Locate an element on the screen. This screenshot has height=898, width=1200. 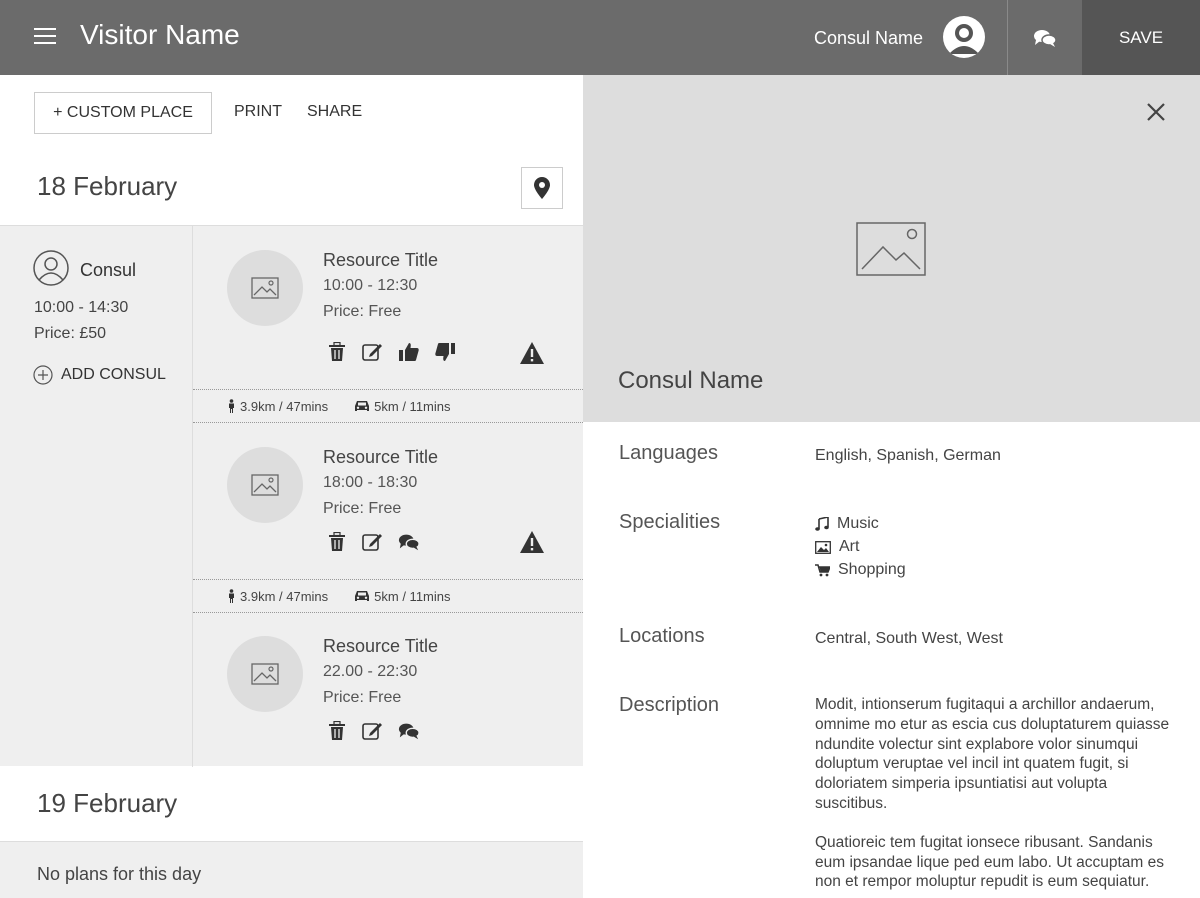
specialities-label: Specialities is located at coordinates (670, 522).